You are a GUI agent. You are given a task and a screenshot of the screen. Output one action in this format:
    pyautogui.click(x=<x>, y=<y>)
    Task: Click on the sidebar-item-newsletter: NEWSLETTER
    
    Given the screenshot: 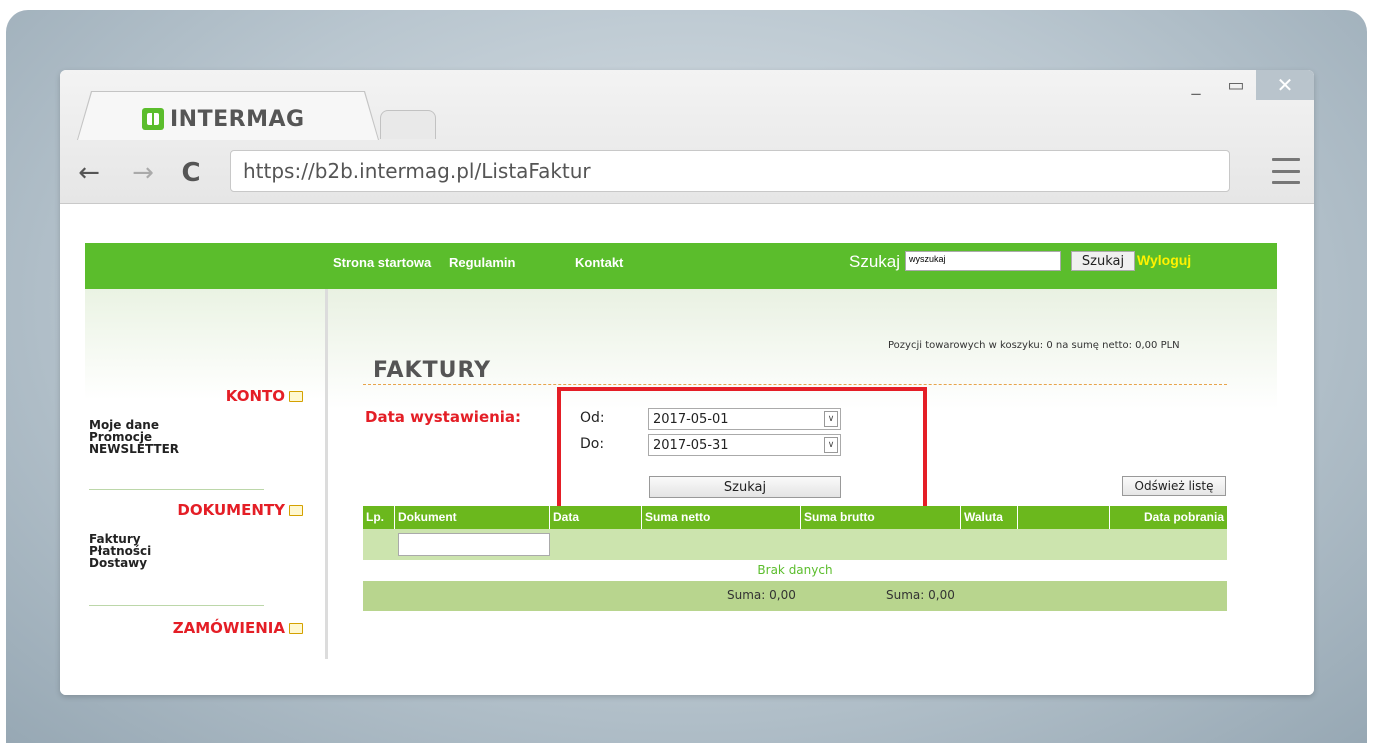 What is the action you would take?
    pyautogui.click(x=134, y=449)
    